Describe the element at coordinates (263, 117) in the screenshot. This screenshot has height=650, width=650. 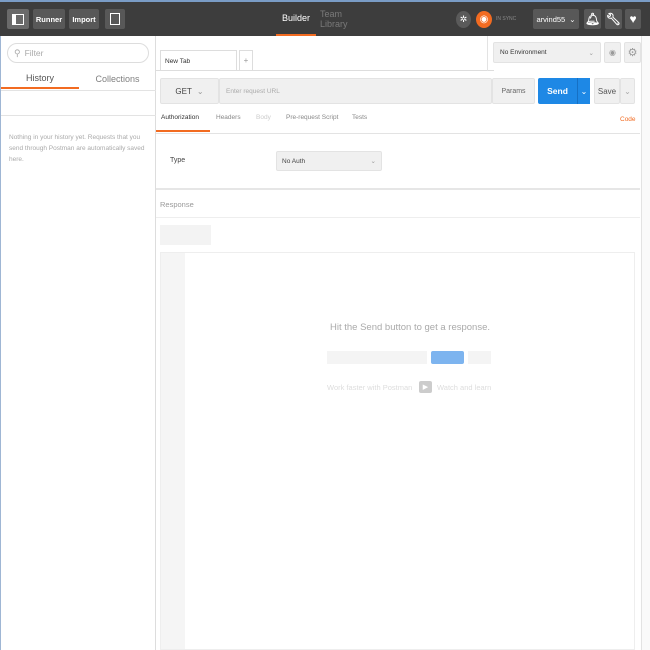
I see `subtab-body: Body` at that location.